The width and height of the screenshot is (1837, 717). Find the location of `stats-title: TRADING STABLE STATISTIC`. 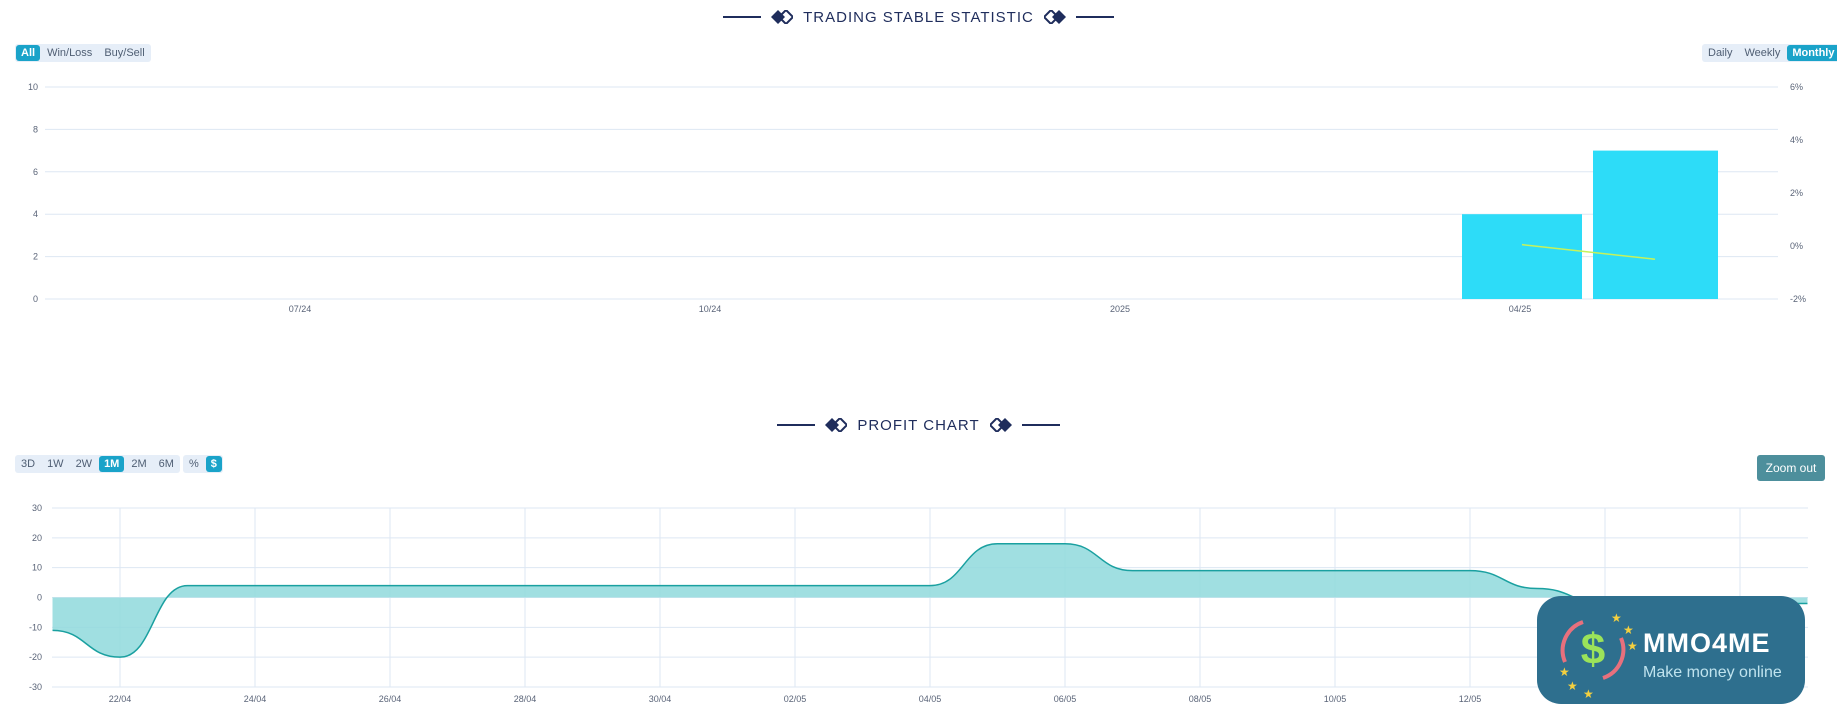

stats-title: TRADING STABLE STATISTIC is located at coordinates (918, 17).